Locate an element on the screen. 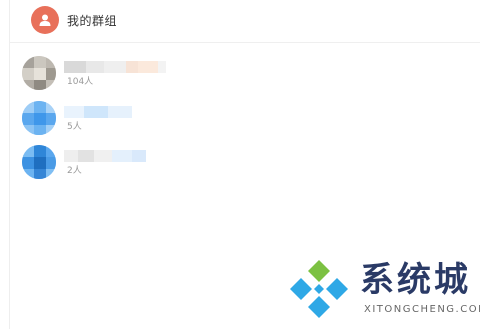 This screenshot has height=329, width=480. group-list-item: 2人 is located at coordinates (122, 165).